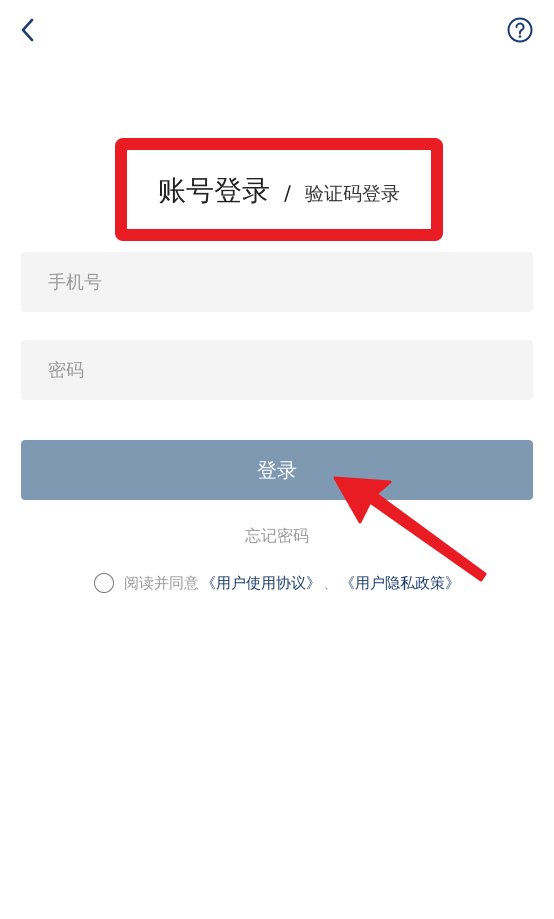 The width and height of the screenshot is (554, 919). I want to click on help-icon, so click(520, 30).